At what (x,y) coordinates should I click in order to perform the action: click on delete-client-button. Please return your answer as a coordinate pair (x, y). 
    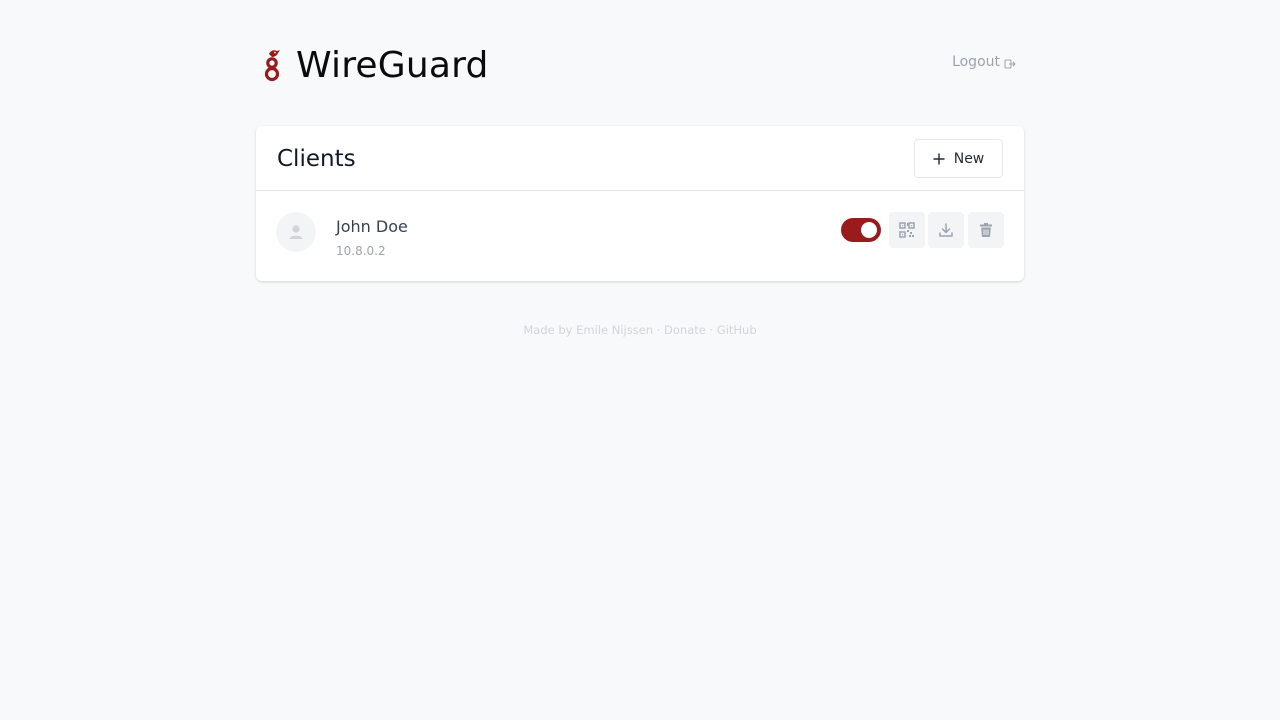
    Looking at the image, I should click on (986, 230).